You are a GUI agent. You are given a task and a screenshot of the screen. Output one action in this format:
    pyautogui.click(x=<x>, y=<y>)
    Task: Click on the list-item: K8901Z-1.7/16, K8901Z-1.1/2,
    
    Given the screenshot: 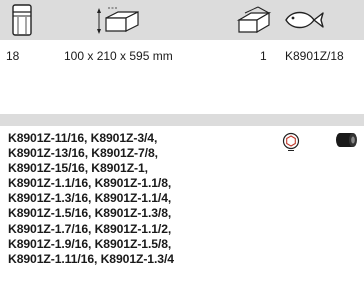 What is the action you would take?
    pyautogui.click(x=90, y=228)
    